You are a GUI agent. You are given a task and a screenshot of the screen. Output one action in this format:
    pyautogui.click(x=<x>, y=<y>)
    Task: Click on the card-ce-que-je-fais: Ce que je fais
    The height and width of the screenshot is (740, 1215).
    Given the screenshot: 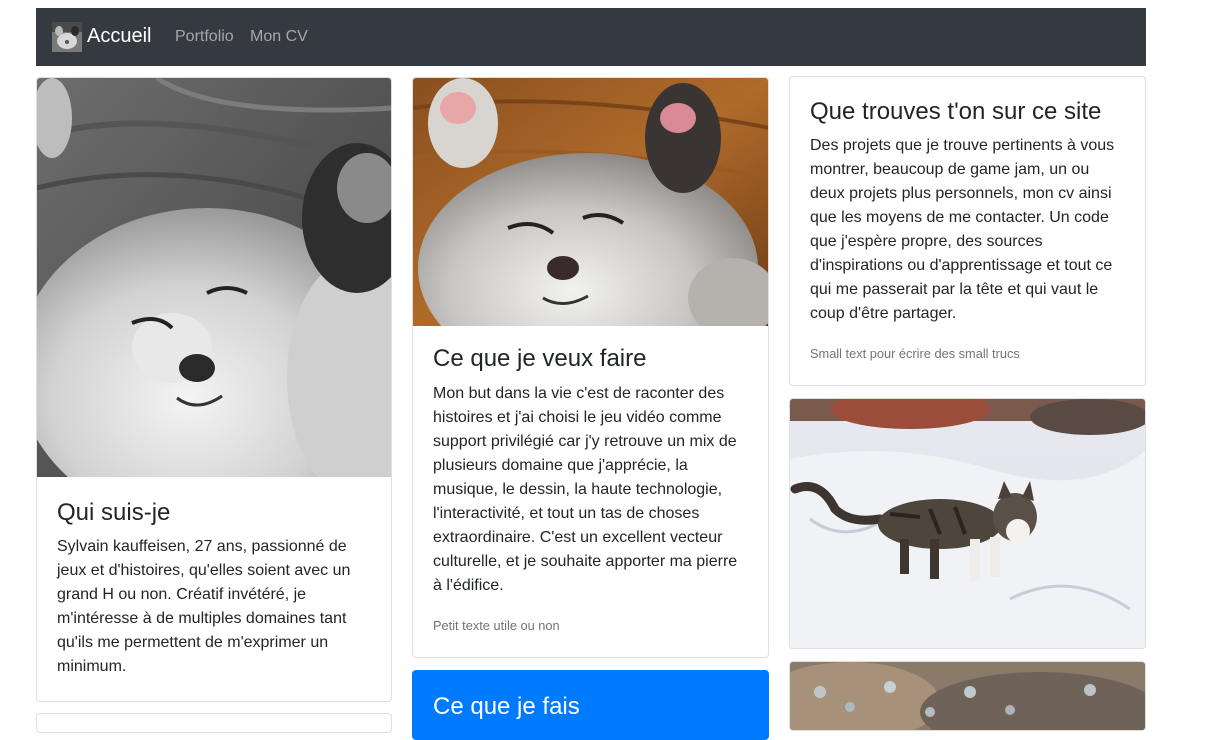 What is the action you would take?
    pyautogui.click(x=590, y=705)
    